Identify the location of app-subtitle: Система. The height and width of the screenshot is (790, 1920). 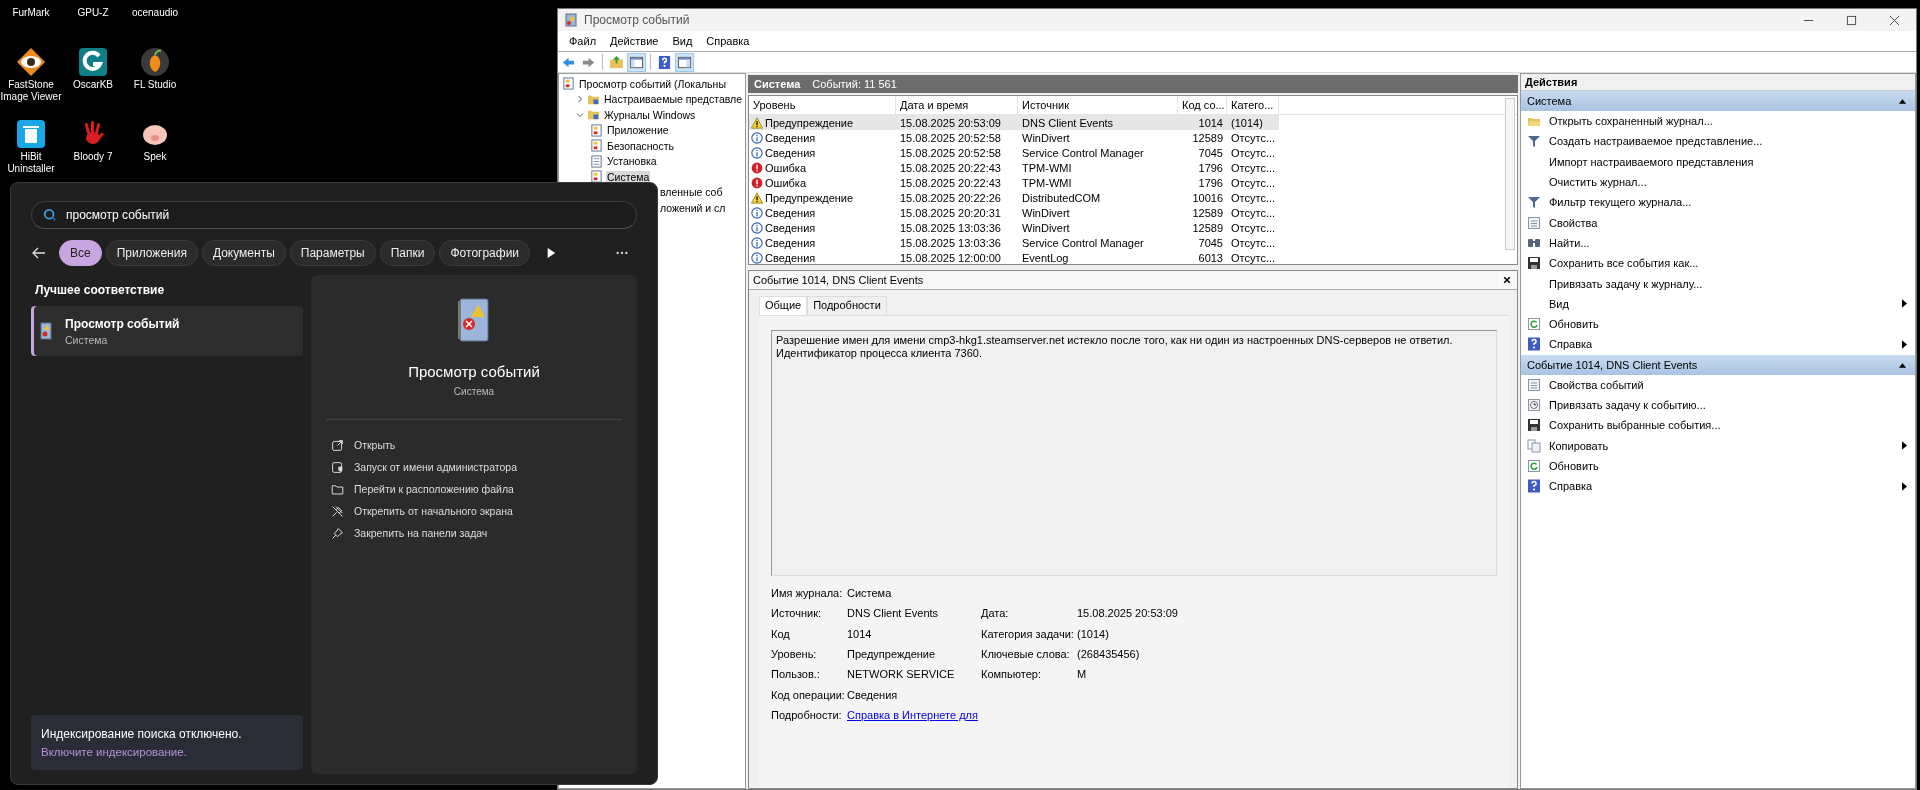
(474, 391).